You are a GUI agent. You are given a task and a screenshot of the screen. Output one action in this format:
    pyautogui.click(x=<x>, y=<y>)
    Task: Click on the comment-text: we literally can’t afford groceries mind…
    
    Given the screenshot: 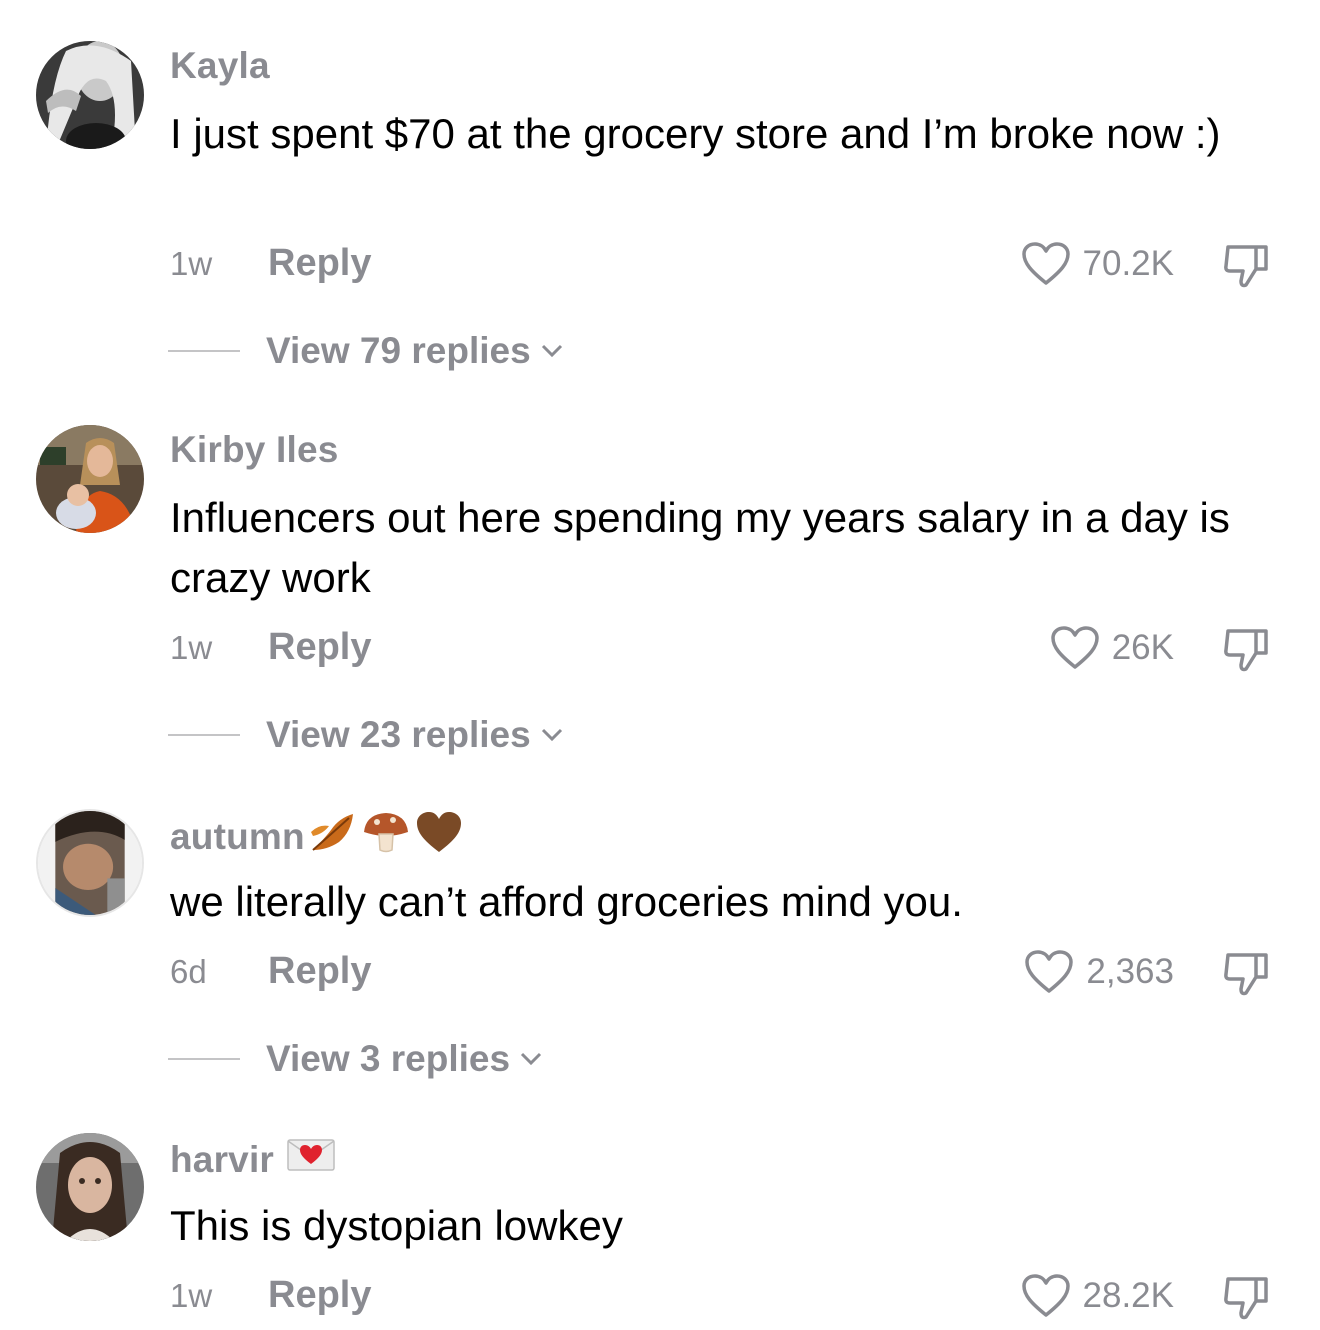 What is the action you would take?
    pyautogui.click(x=566, y=901)
    